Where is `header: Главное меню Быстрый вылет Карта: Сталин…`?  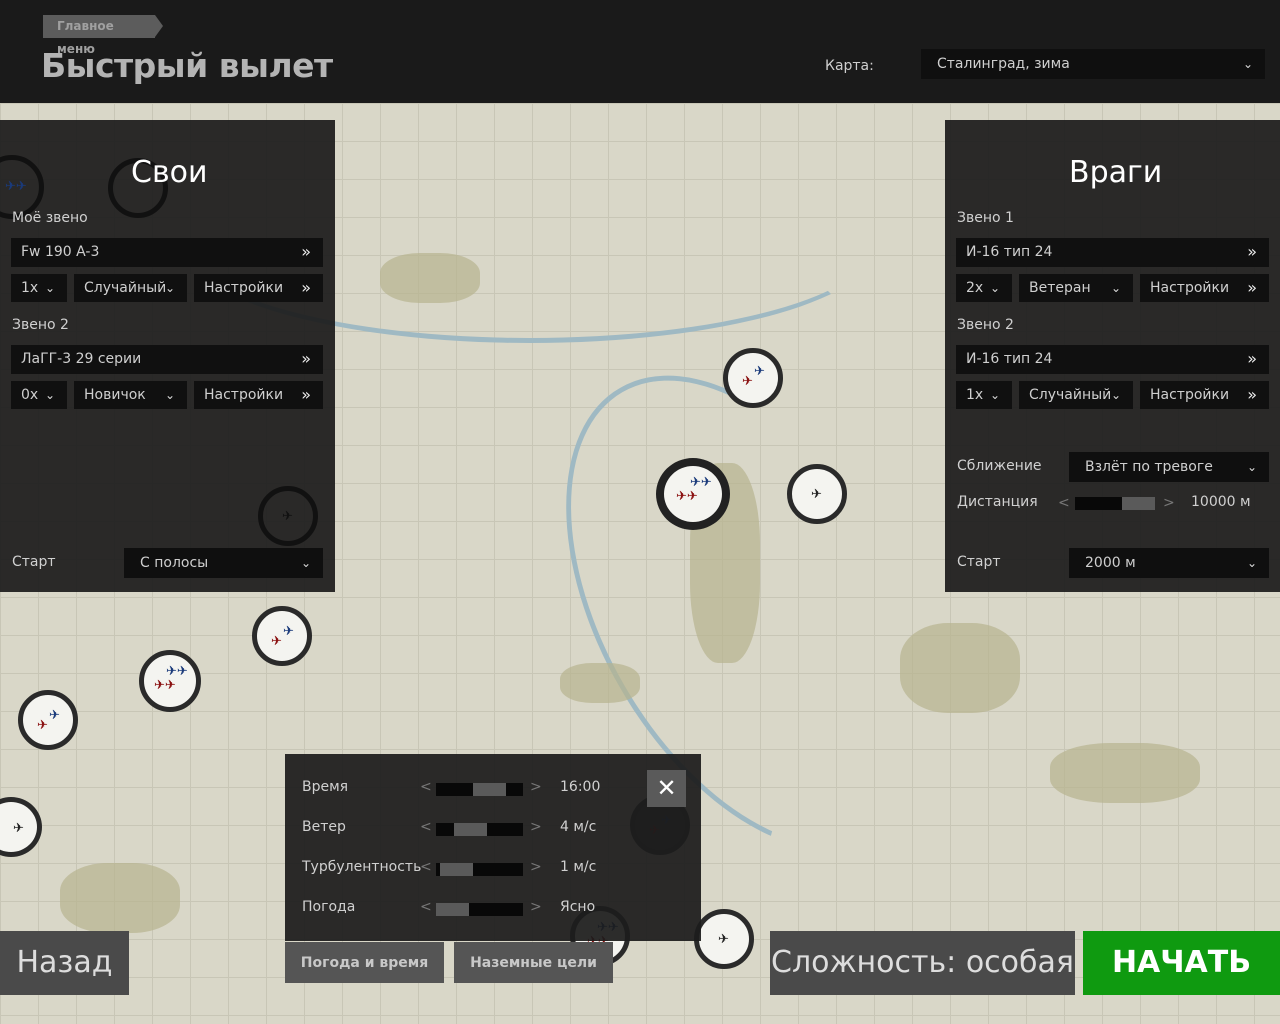 header: Главное меню Быстрый вылет Карта: Сталин… is located at coordinates (640, 51).